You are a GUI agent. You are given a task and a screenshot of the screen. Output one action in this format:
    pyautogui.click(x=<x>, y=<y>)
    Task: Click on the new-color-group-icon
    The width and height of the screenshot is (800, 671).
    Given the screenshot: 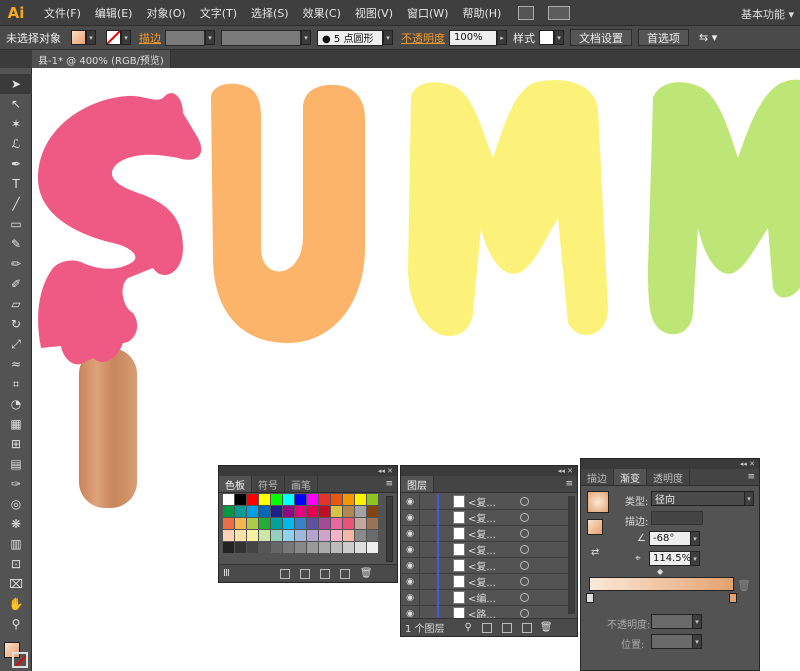 What is the action you would take?
    pyautogui.click(x=324, y=573)
    